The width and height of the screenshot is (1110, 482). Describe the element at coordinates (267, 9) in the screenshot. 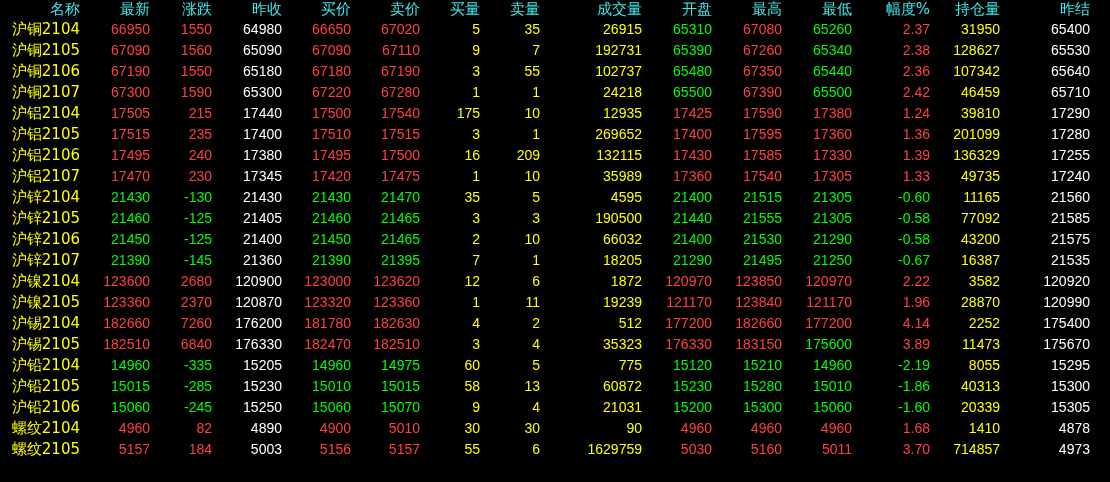

I see `column-header: 昨收` at that location.